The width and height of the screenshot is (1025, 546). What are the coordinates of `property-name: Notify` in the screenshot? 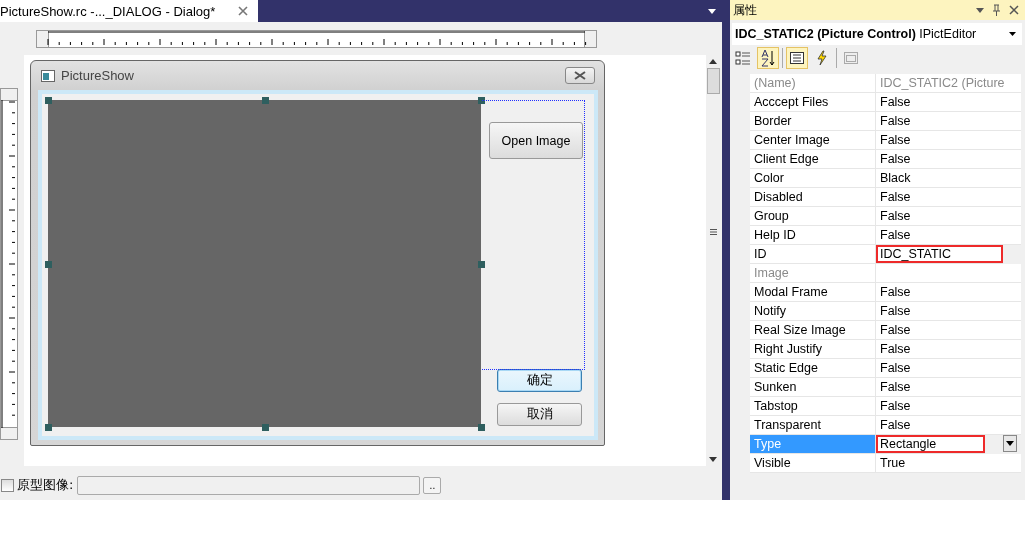 It's located at (813, 311).